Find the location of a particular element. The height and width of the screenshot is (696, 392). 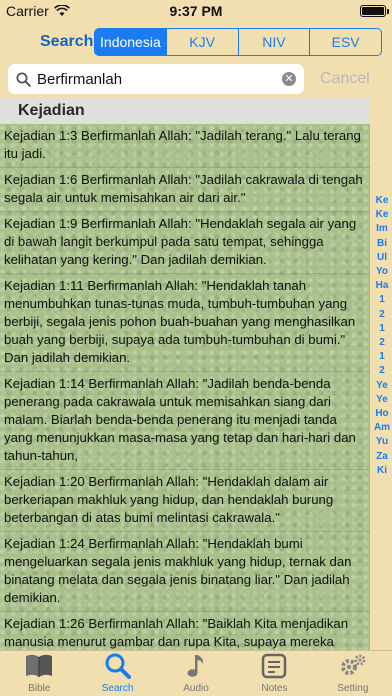

index-item: Ul is located at coordinates (382, 257).